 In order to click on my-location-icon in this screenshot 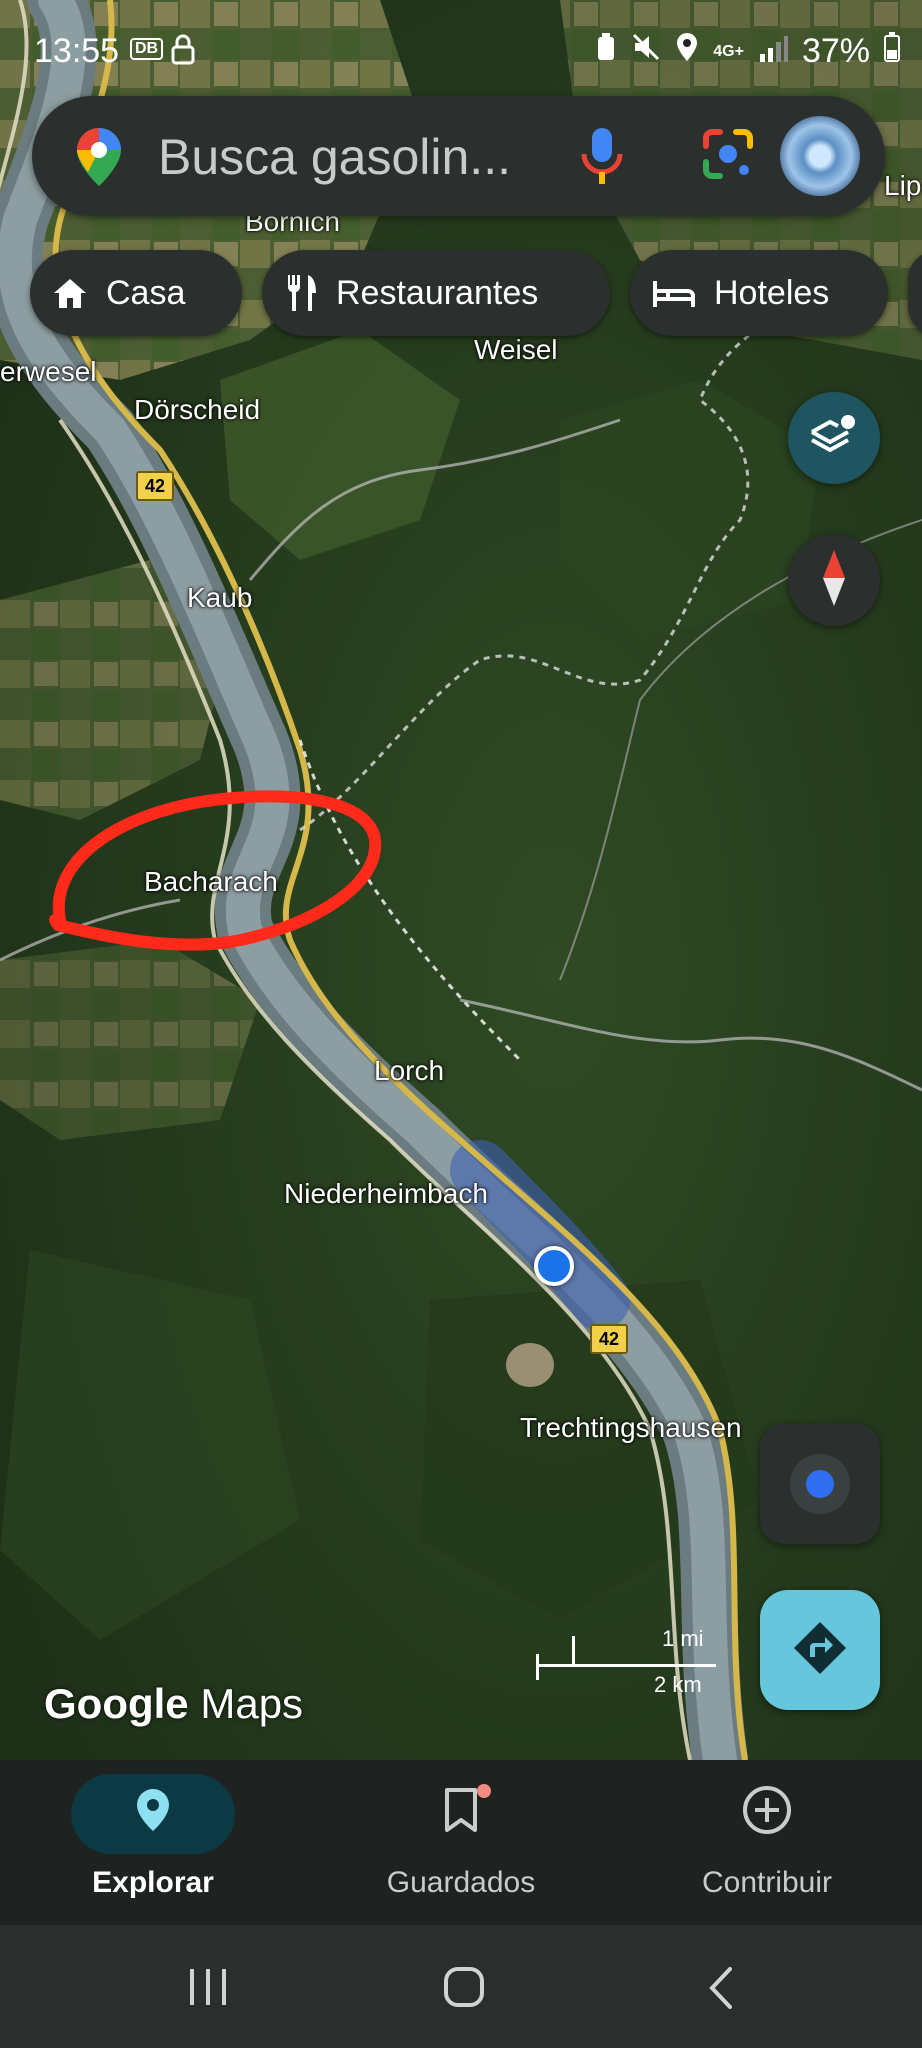, I will do `click(820, 1484)`.